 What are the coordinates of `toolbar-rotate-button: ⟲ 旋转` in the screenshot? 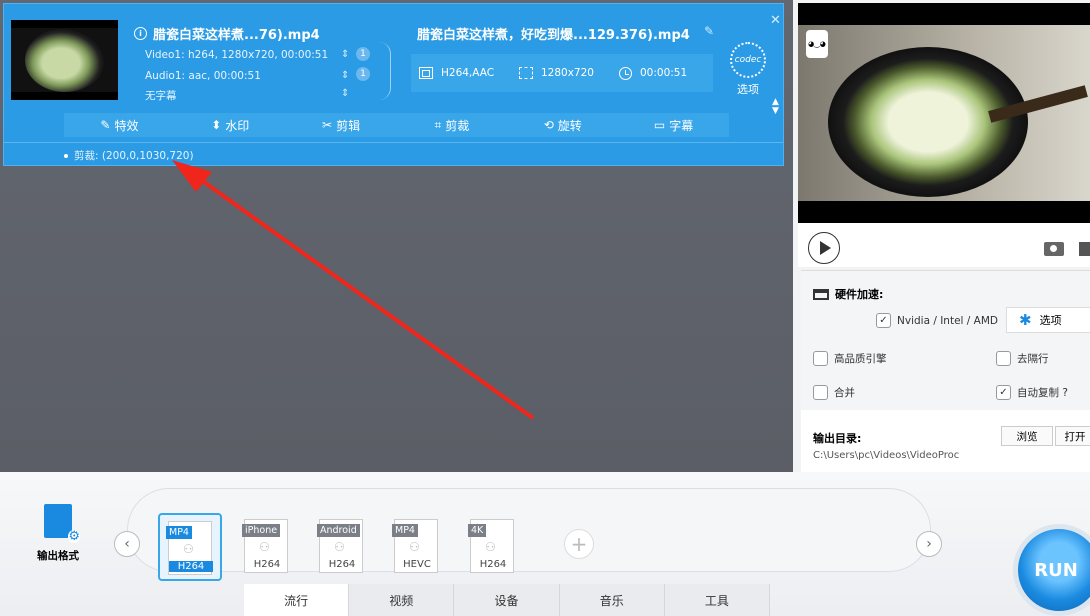 It's located at (562, 125).